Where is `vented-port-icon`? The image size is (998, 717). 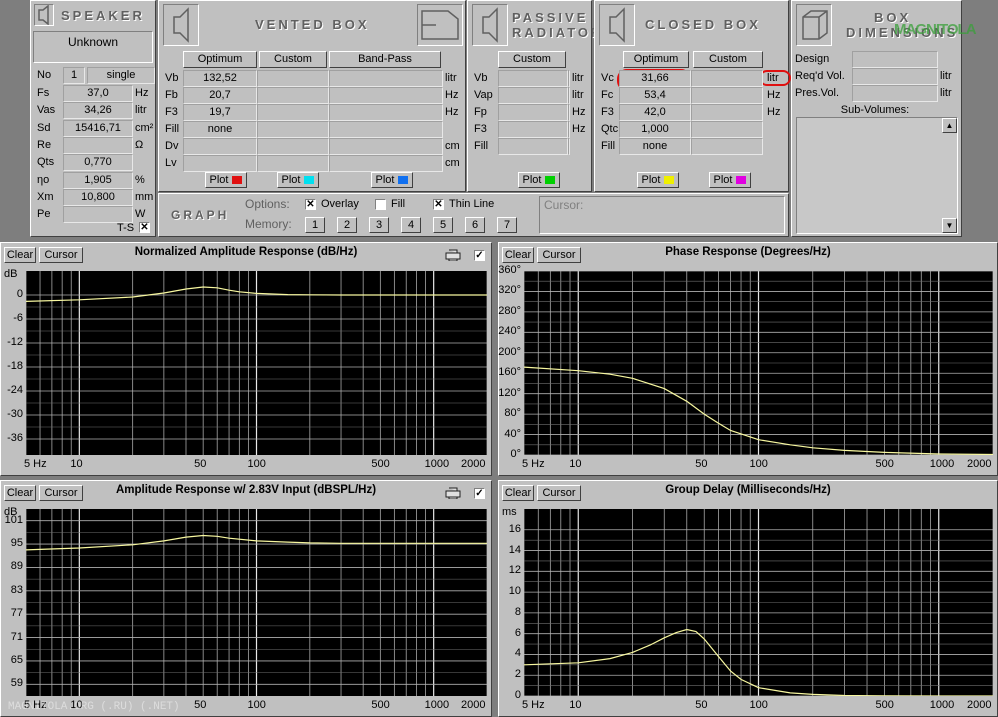 vented-port-icon is located at coordinates (440, 25).